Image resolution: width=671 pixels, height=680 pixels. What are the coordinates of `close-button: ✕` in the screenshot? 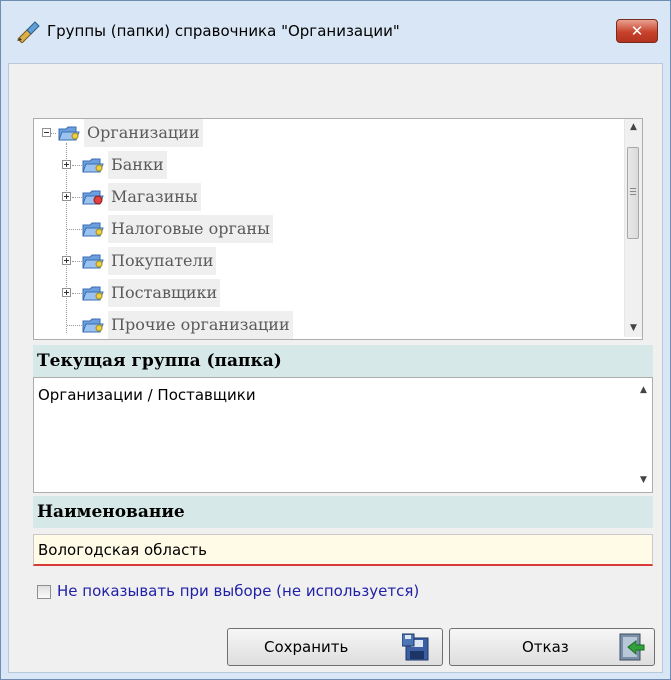 It's located at (637, 31).